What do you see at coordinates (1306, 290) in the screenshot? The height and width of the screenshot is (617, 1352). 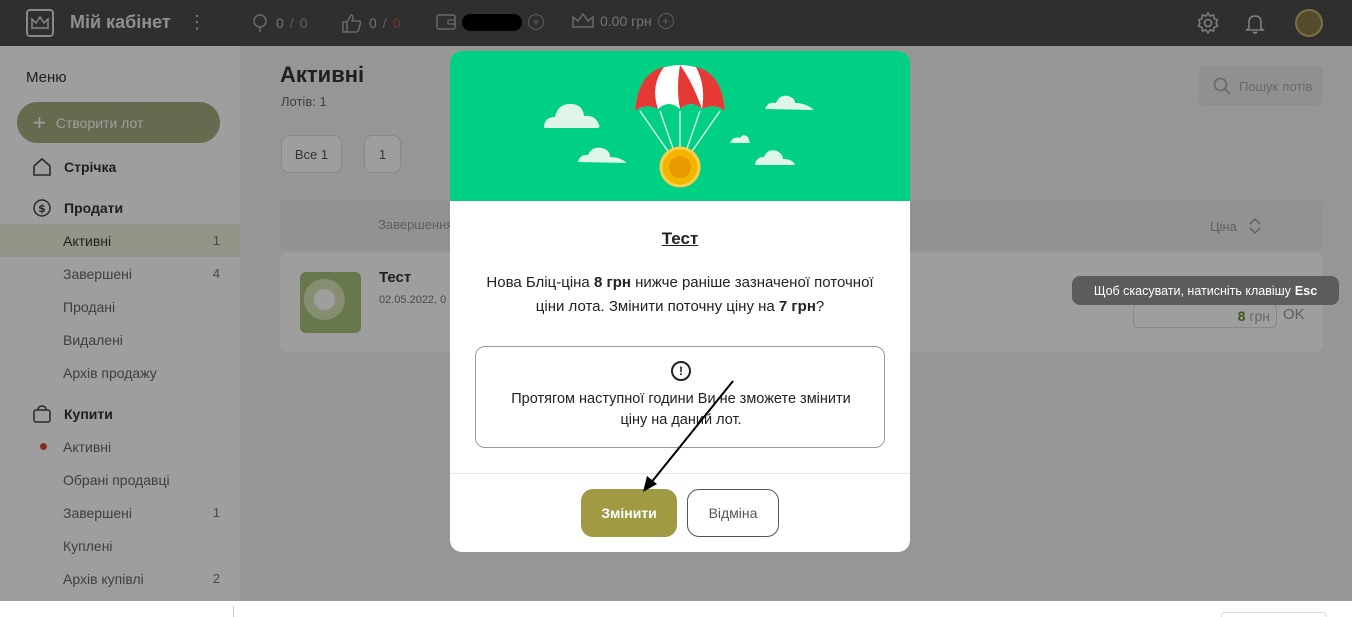 I see `tooltip-key: Esc` at bounding box center [1306, 290].